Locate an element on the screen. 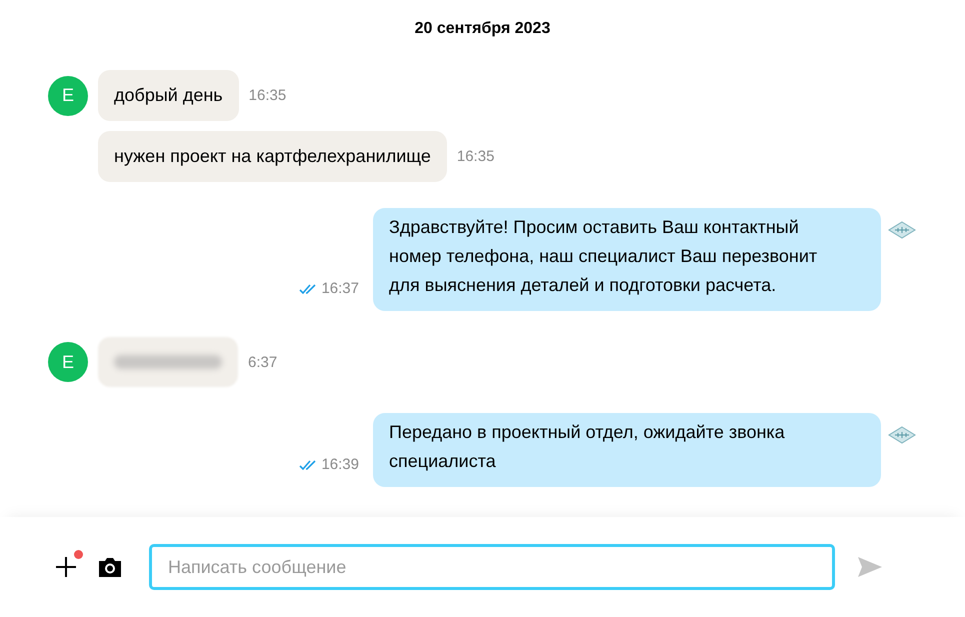 This screenshot has height=617, width=965. send-icon is located at coordinates (870, 567).